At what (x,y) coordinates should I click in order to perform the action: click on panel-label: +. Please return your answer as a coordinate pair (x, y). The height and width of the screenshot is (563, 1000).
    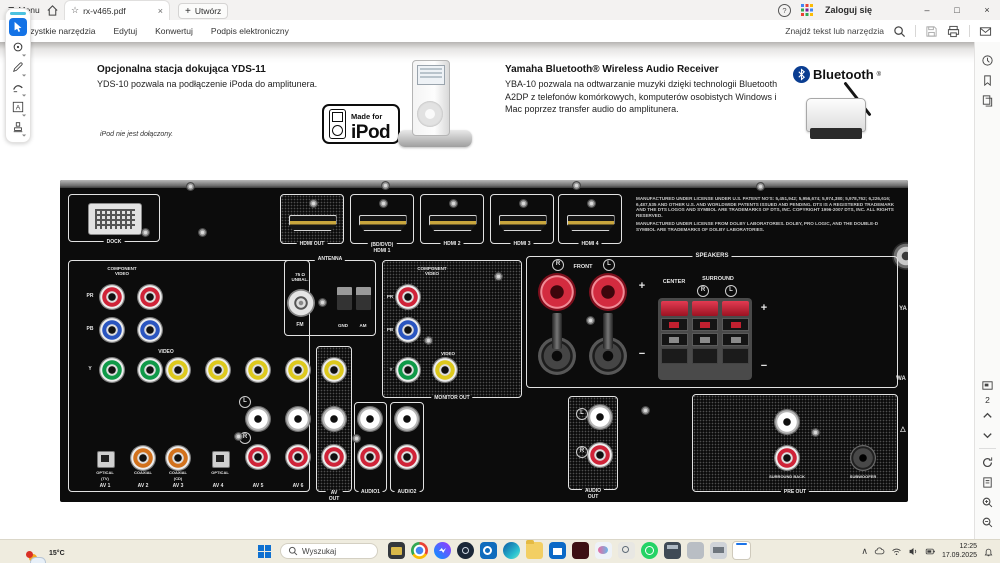
    Looking at the image, I should click on (642, 286).